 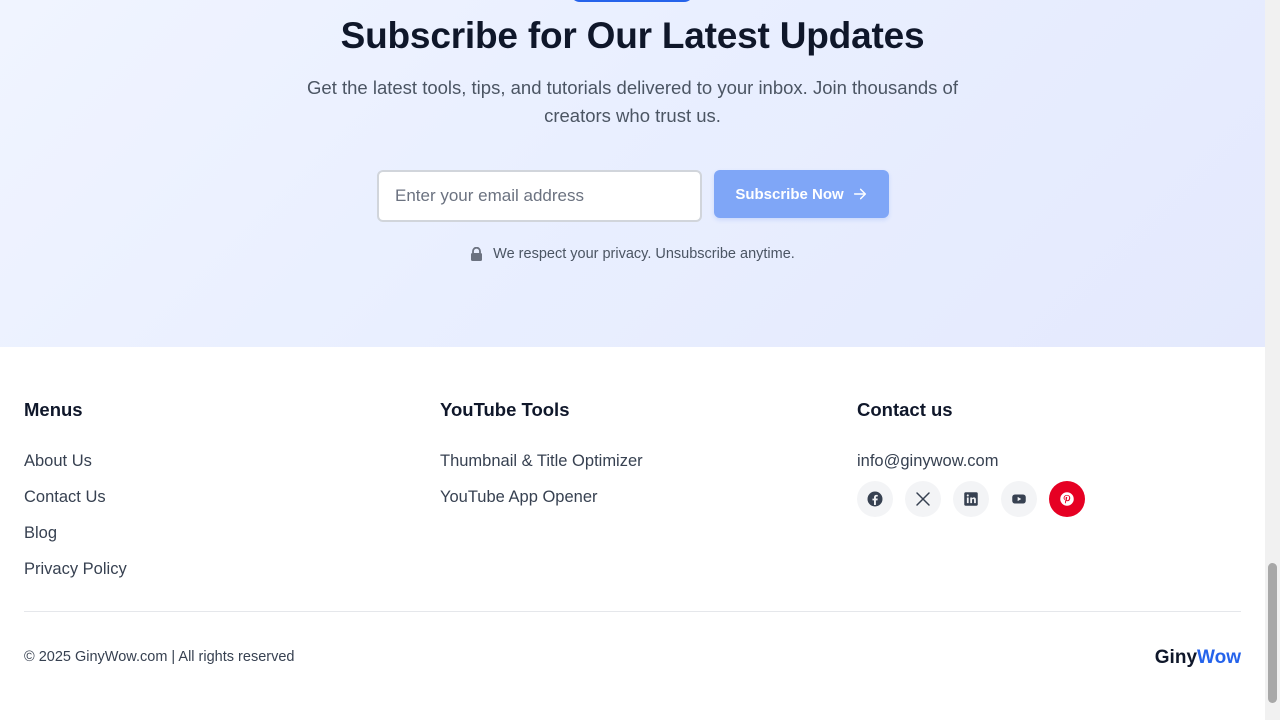 What do you see at coordinates (905, 409) in the screenshot?
I see `contact-heading: Contact us` at bounding box center [905, 409].